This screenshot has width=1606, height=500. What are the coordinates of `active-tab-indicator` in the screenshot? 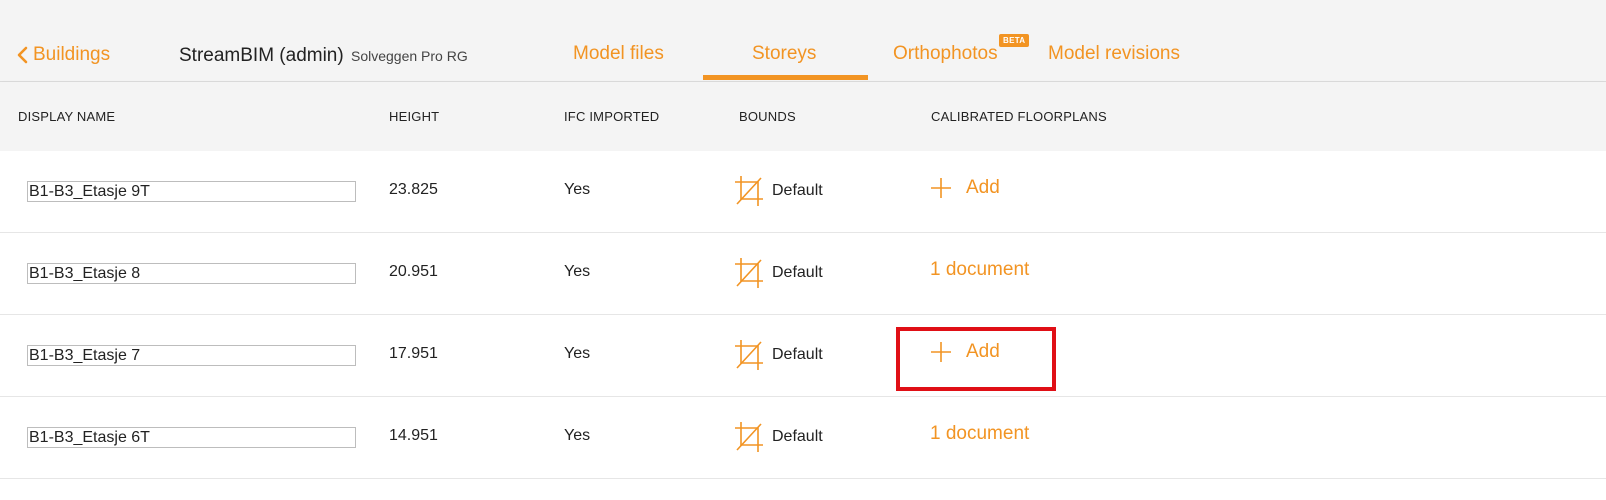 It's located at (785, 77).